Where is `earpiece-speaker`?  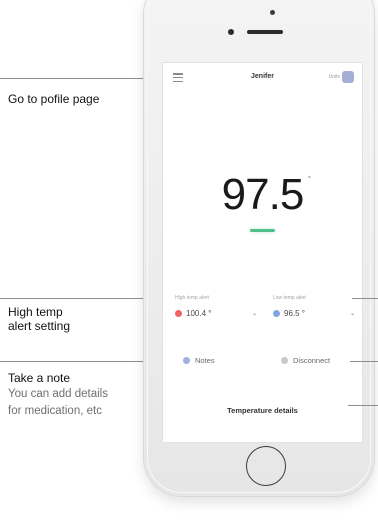
earpiece-speaker is located at coordinates (265, 32).